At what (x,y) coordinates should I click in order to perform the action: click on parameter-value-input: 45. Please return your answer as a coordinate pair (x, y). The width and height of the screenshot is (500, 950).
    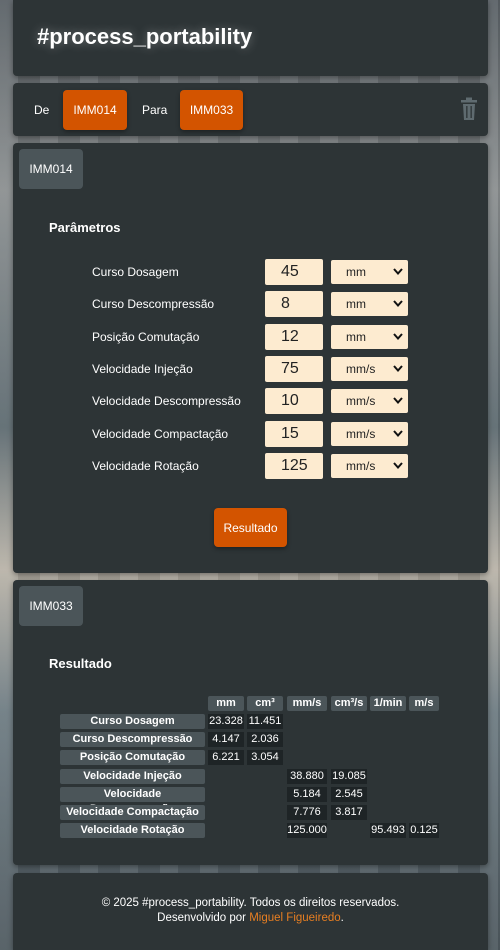
    Looking at the image, I should click on (294, 272).